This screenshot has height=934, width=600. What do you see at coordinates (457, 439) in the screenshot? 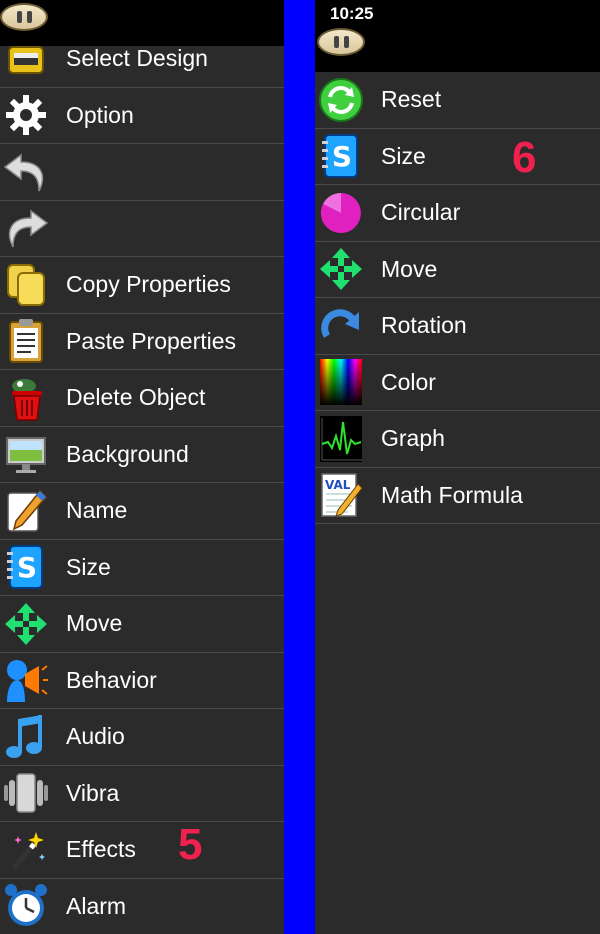
I see `menu-item-graph: Graph` at bounding box center [457, 439].